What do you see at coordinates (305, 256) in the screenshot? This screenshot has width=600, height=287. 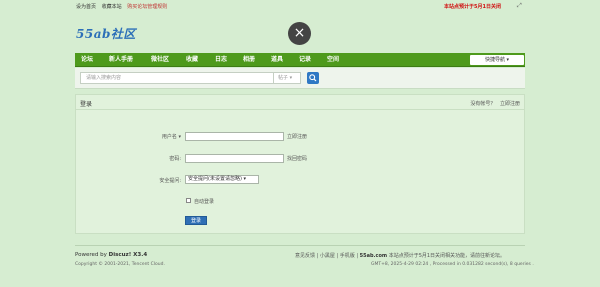 I see `feedback-link: 意见反馈` at bounding box center [305, 256].